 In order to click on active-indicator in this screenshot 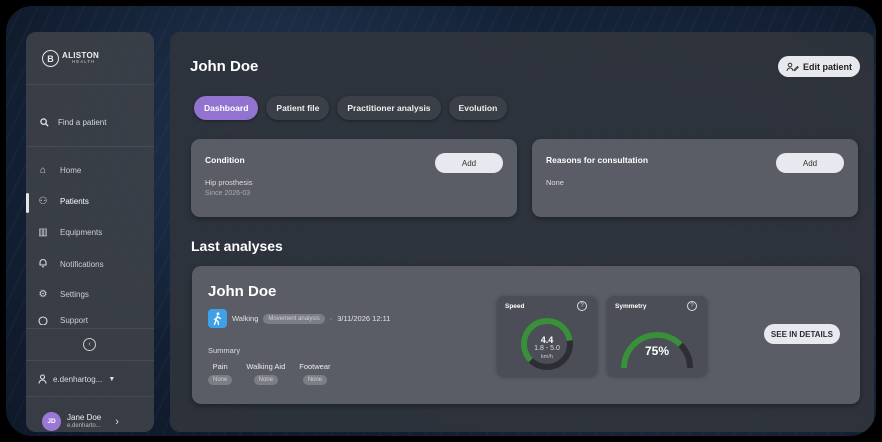, I will do `click(27, 203)`.